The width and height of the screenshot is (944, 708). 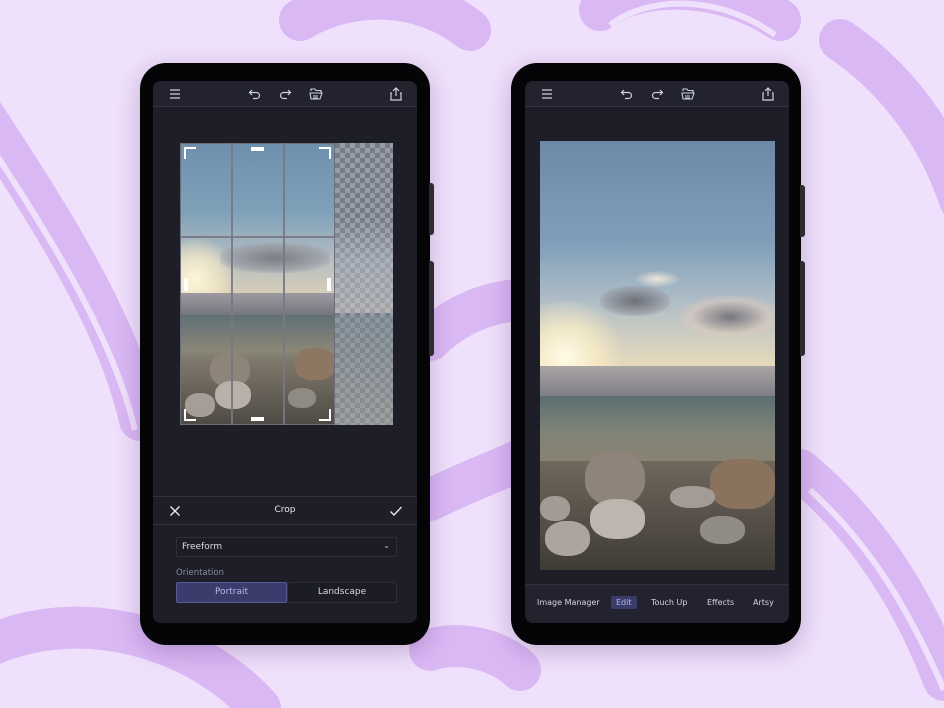 I want to click on tab-effects: Effects, so click(x=720, y=602).